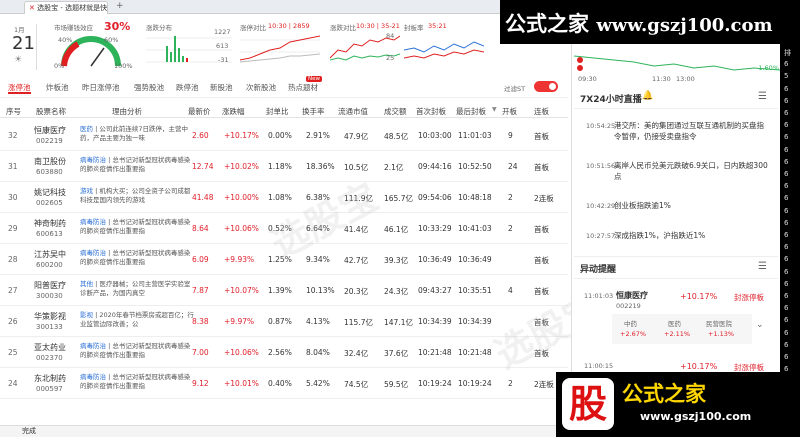  What do you see at coordinates (356, 384) in the screenshot?
I see `float-market-cap: 74.5亿` at bounding box center [356, 384].